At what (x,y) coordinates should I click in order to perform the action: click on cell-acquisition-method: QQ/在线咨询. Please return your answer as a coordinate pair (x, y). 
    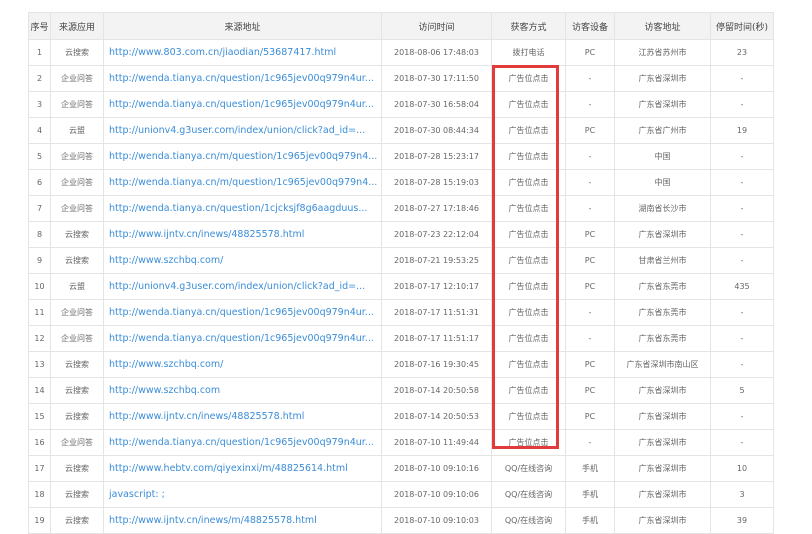
    Looking at the image, I should click on (528, 468).